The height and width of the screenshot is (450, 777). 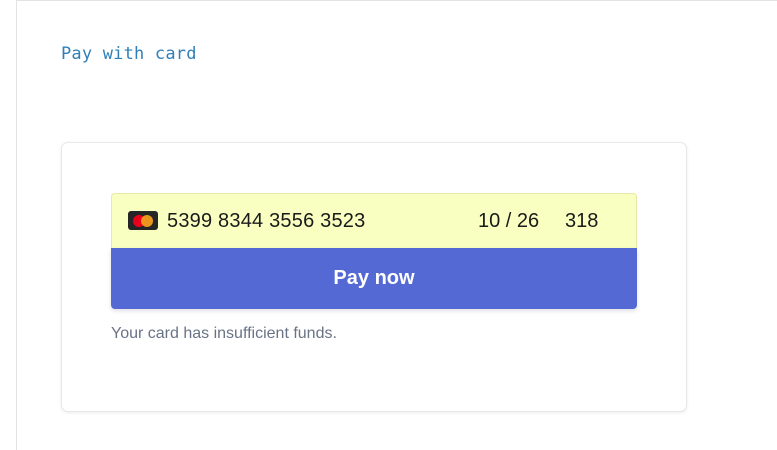 I want to click on card-number-input: 5399 8344 3556 3523, so click(x=266, y=221).